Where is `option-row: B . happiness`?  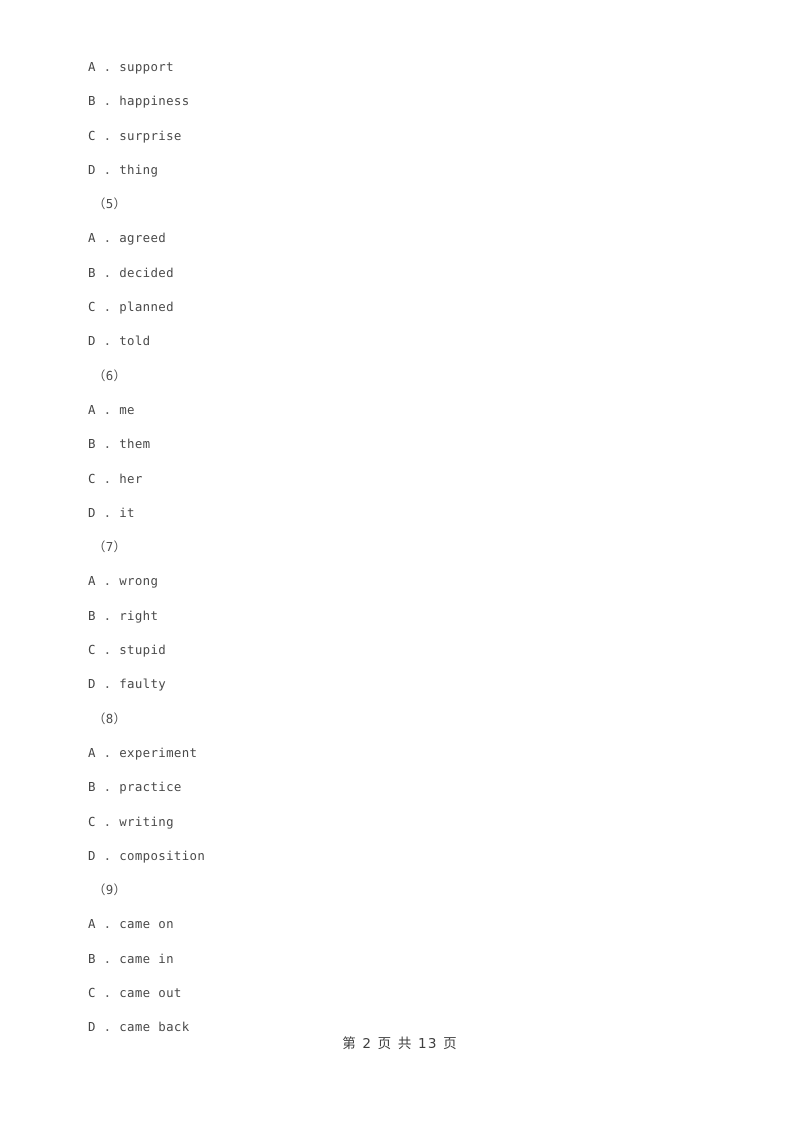
option-row: B . happiness is located at coordinates (418, 101).